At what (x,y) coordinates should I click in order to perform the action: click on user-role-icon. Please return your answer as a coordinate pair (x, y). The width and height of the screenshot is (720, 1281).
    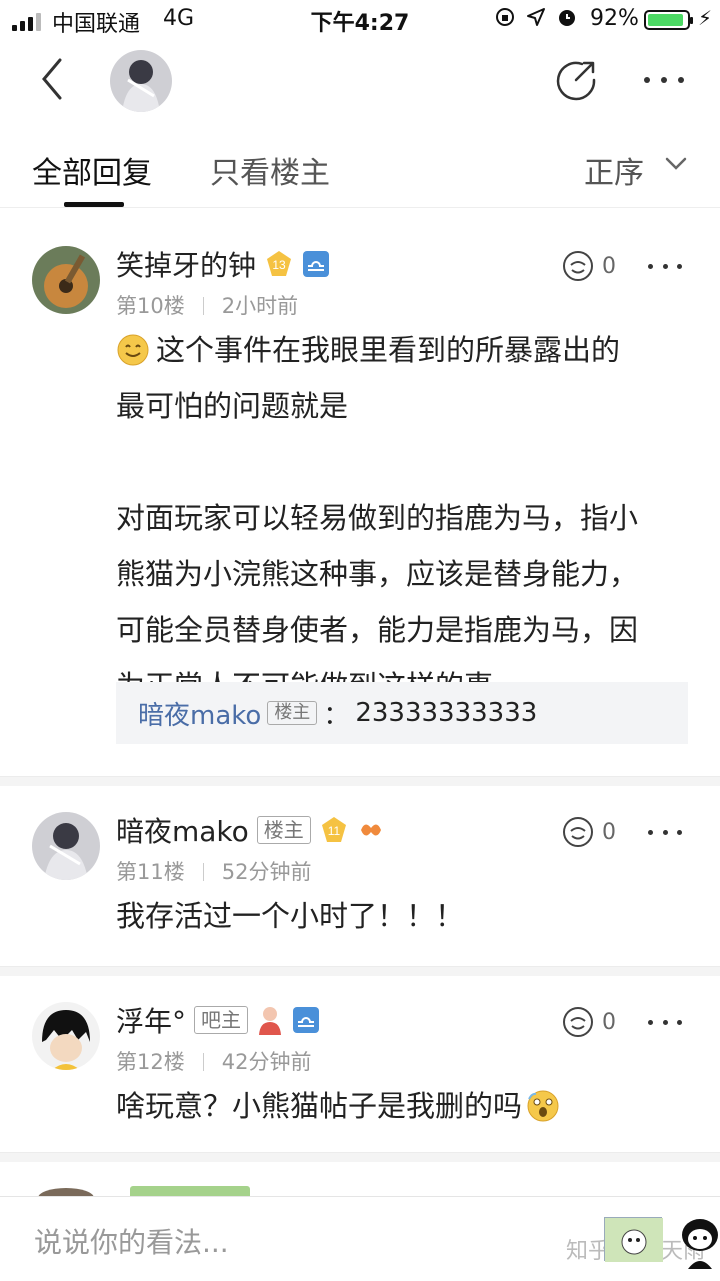
    Looking at the image, I should click on (270, 1021).